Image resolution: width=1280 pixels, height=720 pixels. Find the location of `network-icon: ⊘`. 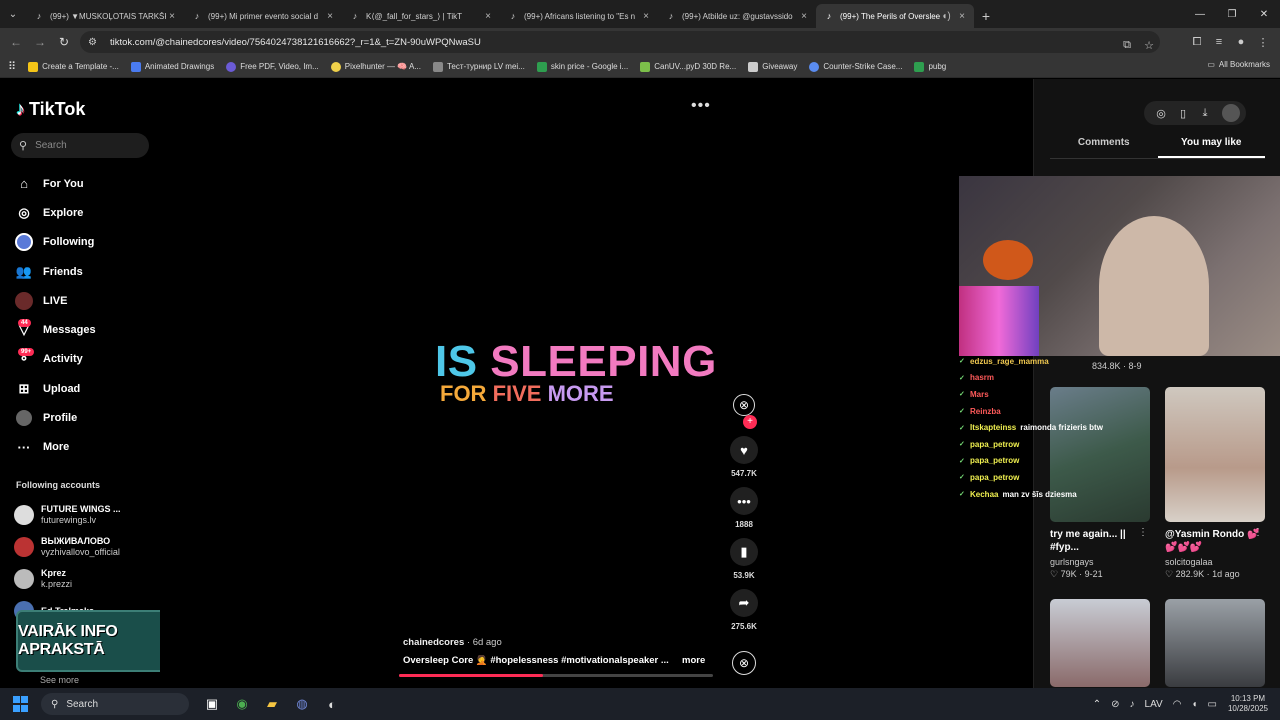

network-icon: ⊘ is located at coordinates (1115, 704).